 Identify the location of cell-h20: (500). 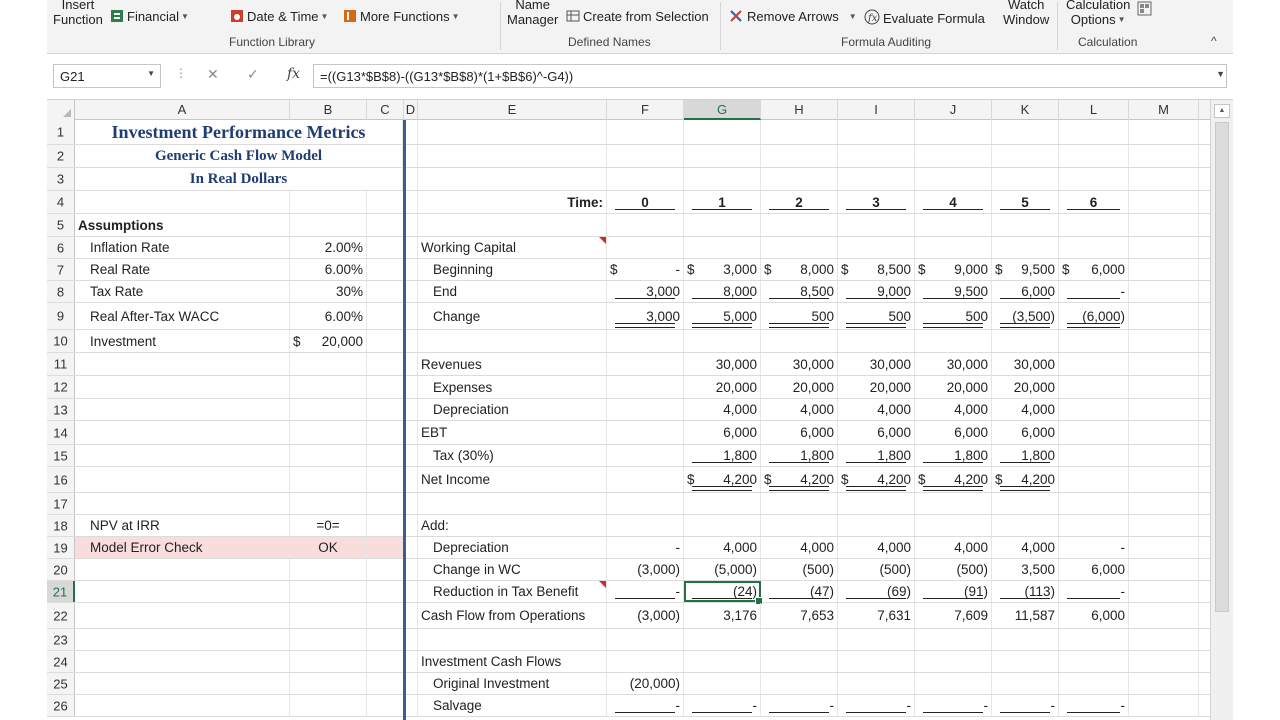
(799, 569).